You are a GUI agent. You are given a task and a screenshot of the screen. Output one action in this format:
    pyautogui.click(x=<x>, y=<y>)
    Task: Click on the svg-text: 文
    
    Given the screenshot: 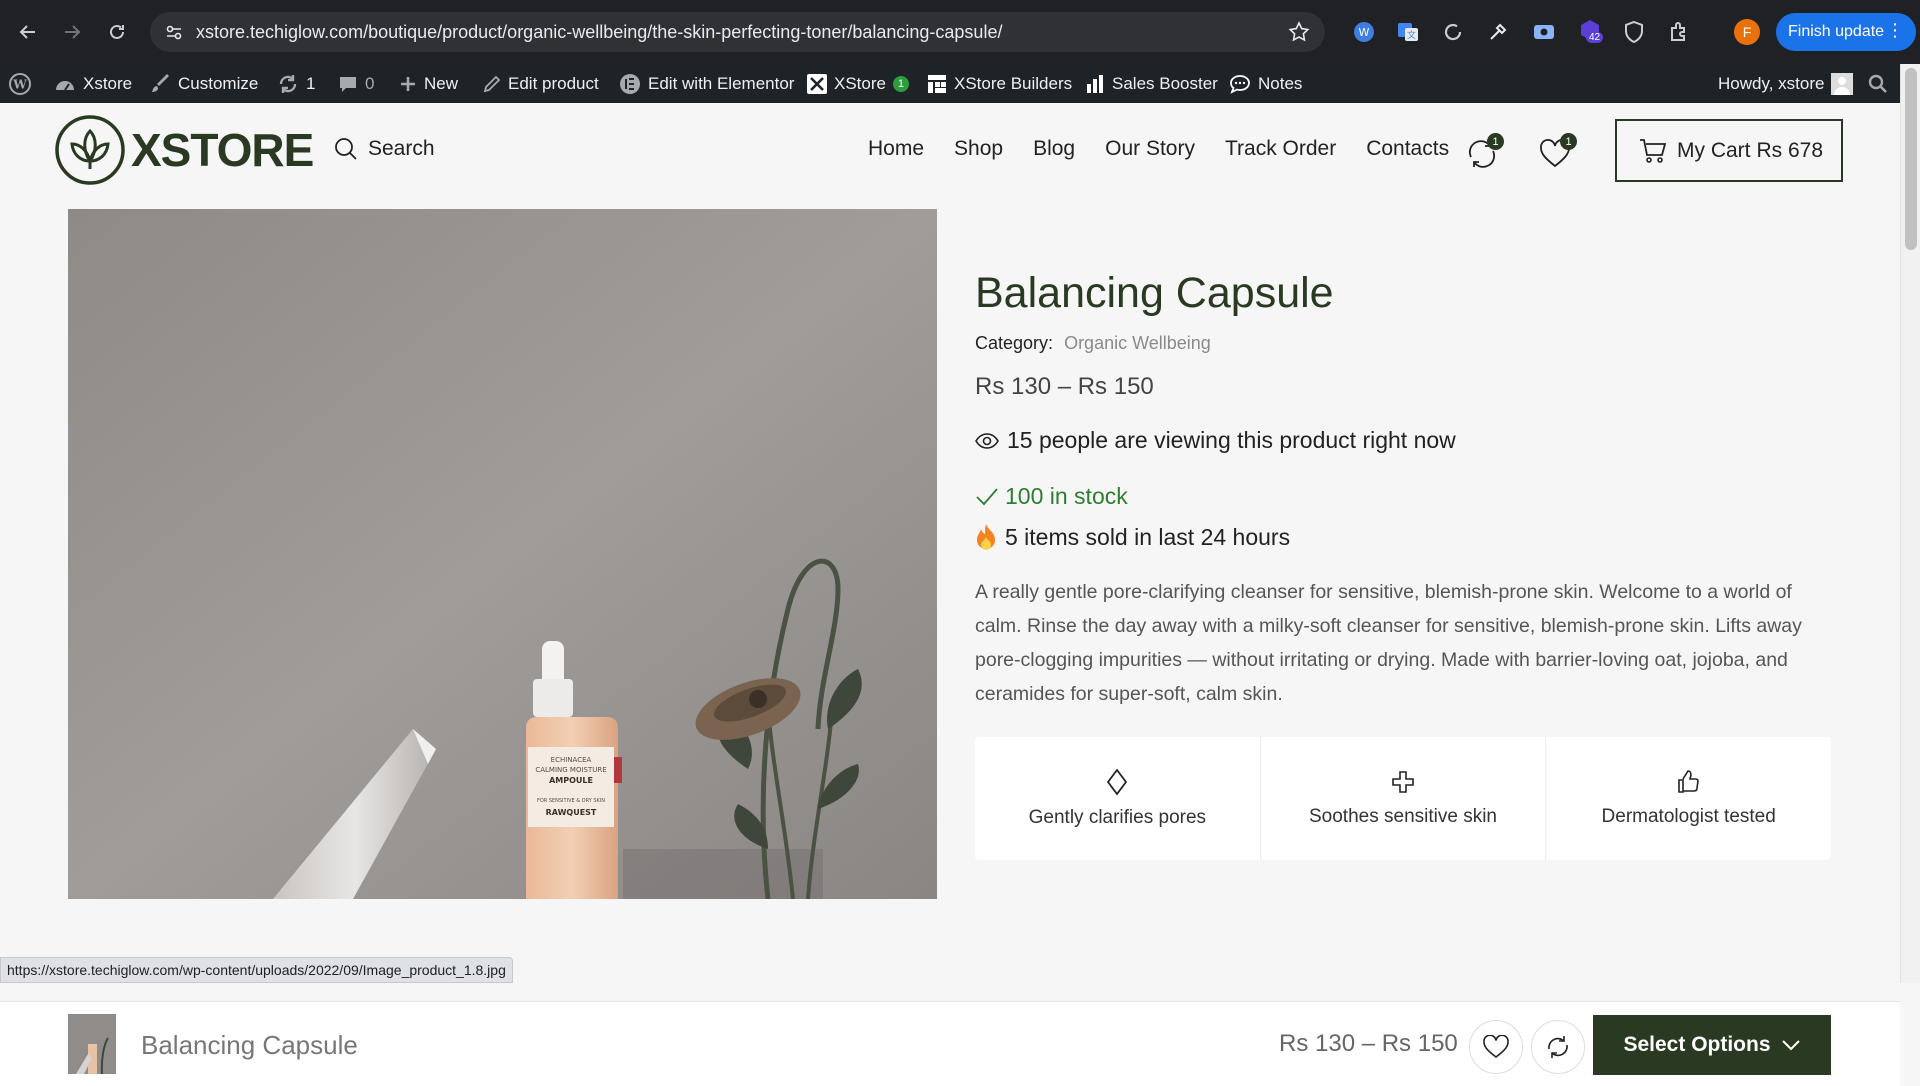 What is the action you would take?
    pyautogui.click(x=1411, y=35)
    